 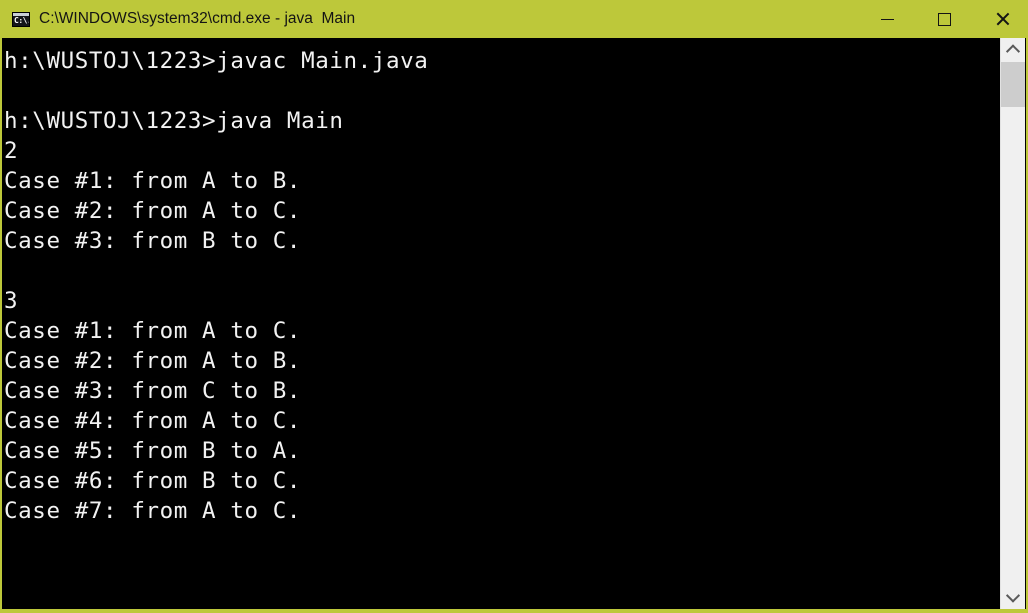 I want to click on maximize-icon, so click(x=944, y=19).